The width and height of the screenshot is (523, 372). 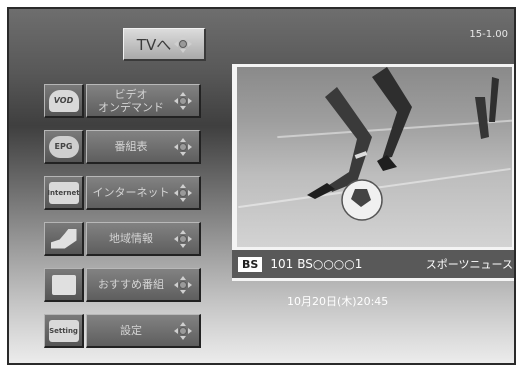 What do you see at coordinates (64, 147) in the screenshot?
I see `epg-icon: EPG` at bounding box center [64, 147].